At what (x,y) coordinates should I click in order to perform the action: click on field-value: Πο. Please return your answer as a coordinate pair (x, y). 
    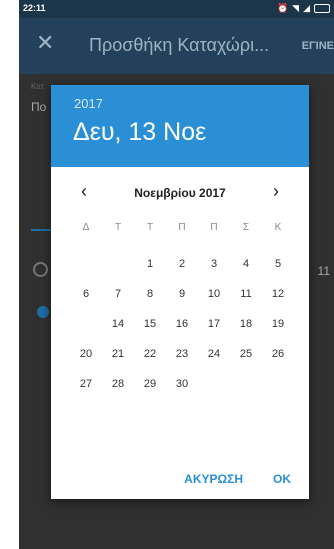
    Looking at the image, I should click on (38, 107).